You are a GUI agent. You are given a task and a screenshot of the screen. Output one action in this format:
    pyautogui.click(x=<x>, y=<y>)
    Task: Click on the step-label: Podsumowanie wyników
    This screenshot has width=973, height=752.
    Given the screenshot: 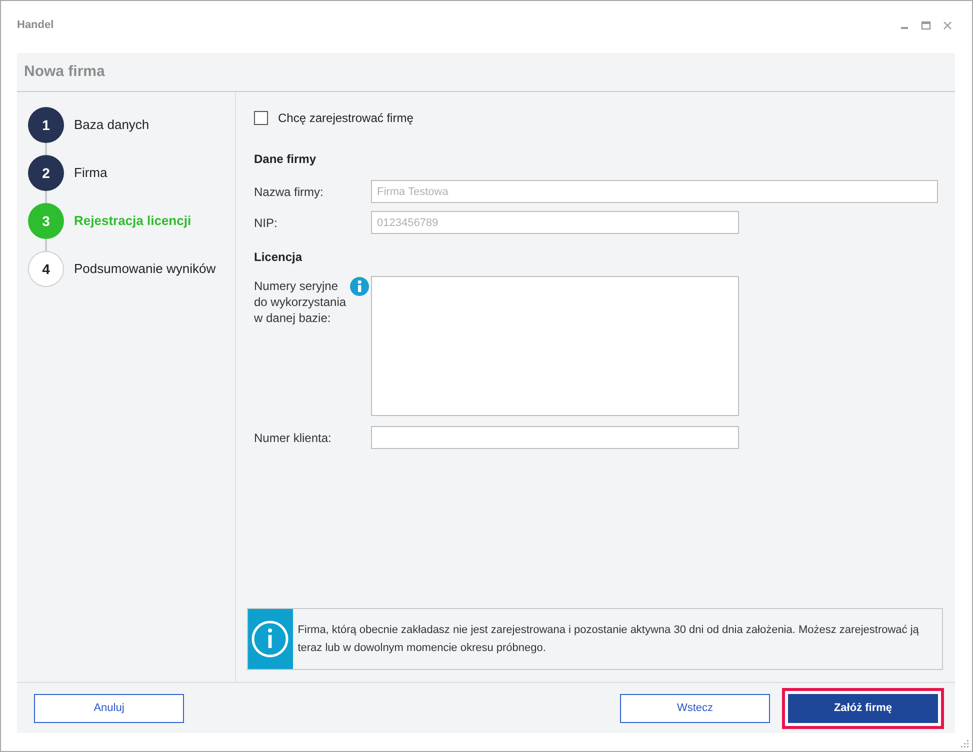 What is the action you would take?
    pyautogui.click(x=145, y=269)
    